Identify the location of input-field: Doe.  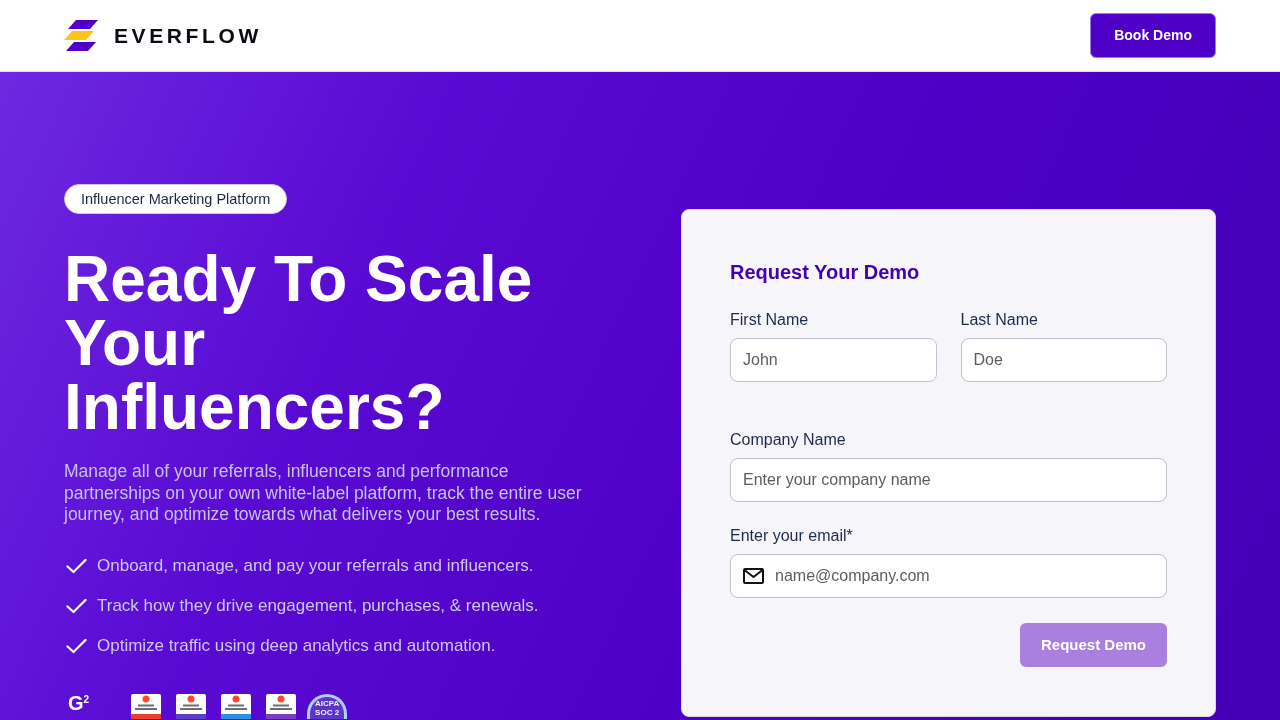
(1063, 360).